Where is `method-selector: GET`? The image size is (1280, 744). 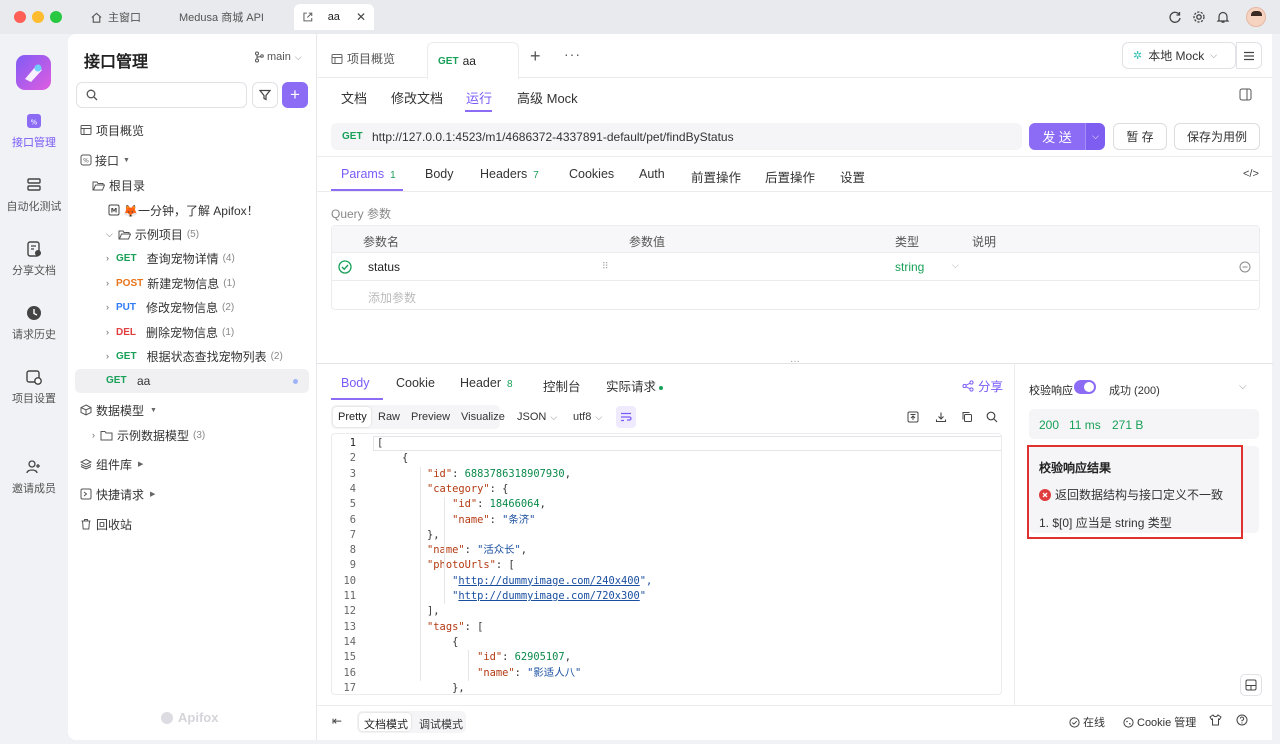 method-selector: GET is located at coordinates (352, 136).